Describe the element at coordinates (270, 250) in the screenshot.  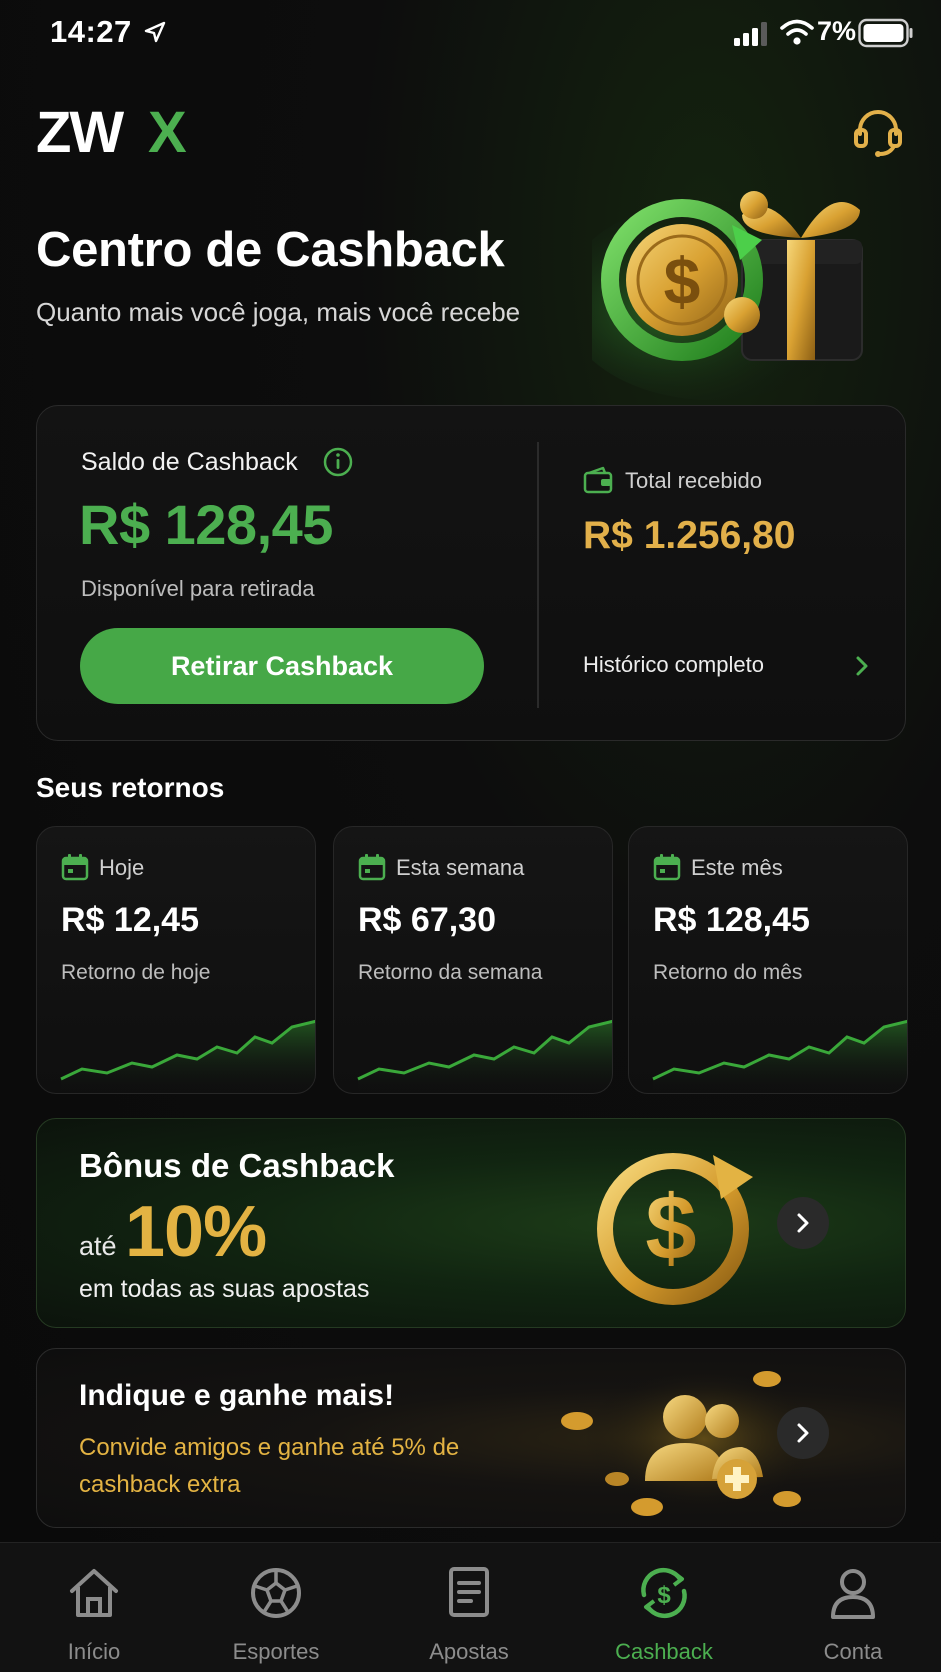
I see `page-title: Centro de Cashback` at that location.